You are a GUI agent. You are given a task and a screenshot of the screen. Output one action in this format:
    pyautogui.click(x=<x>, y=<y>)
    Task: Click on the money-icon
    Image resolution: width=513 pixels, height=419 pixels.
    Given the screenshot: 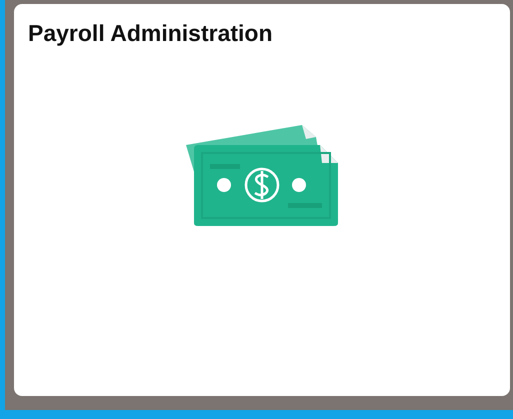 What is the action you would take?
    pyautogui.click(x=262, y=175)
    